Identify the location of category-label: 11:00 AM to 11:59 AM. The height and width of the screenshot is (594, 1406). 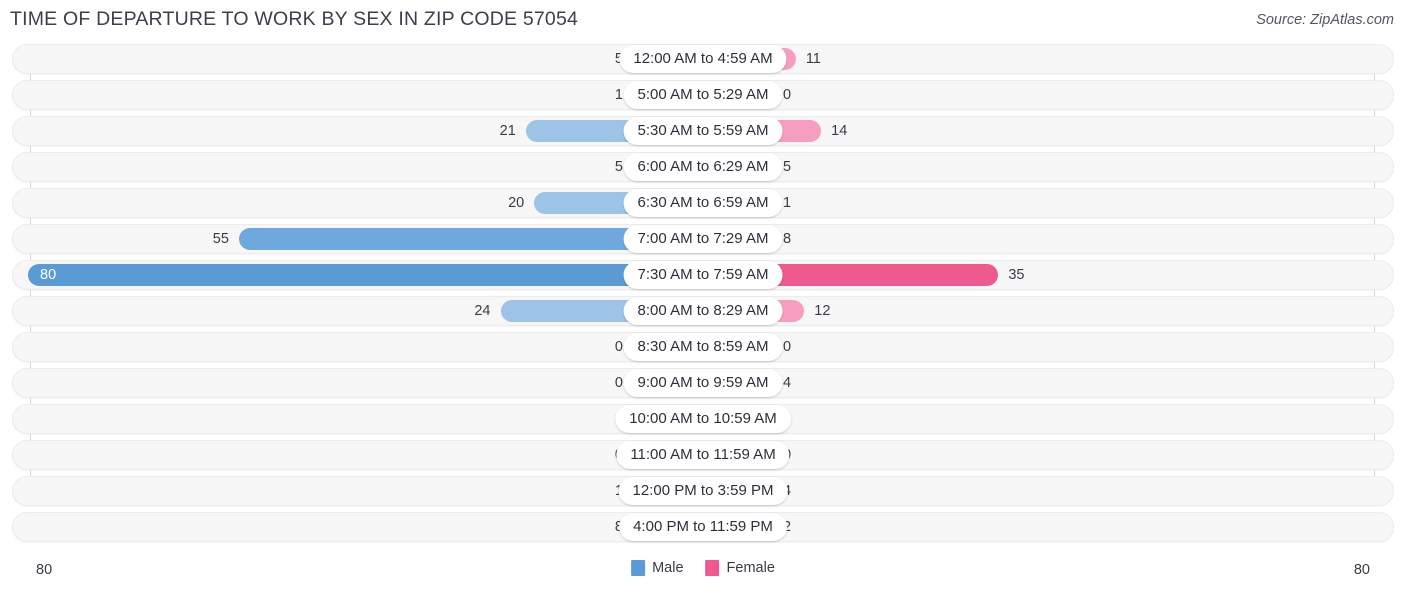
(703, 455).